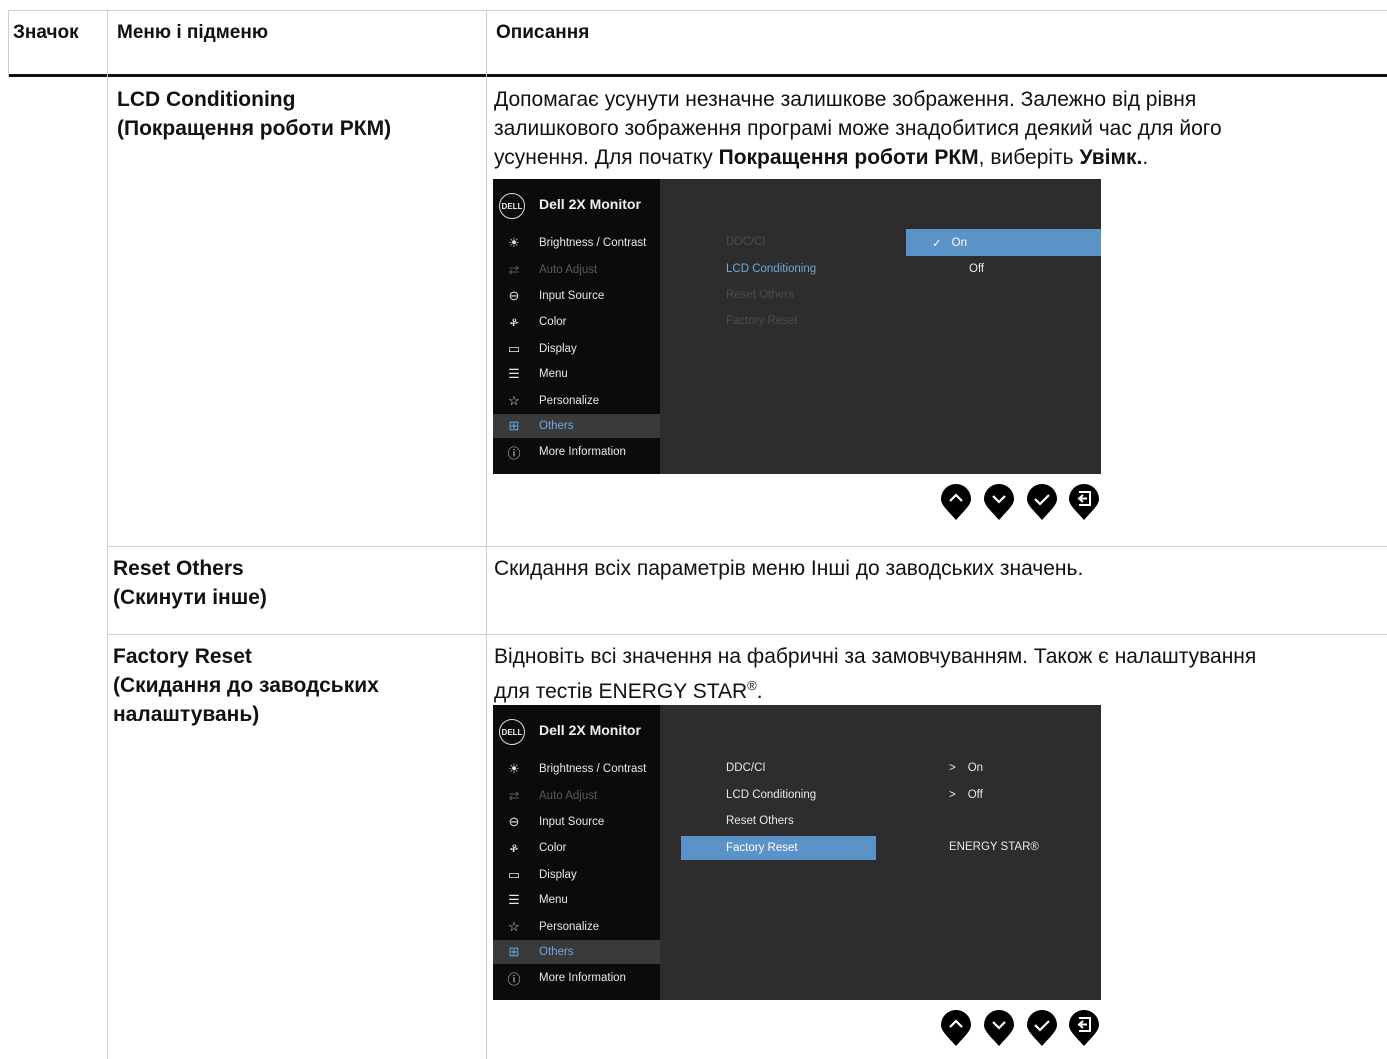  What do you see at coordinates (966, 768) in the screenshot?
I see `osd-value-ddcci: > On` at bounding box center [966, 768].